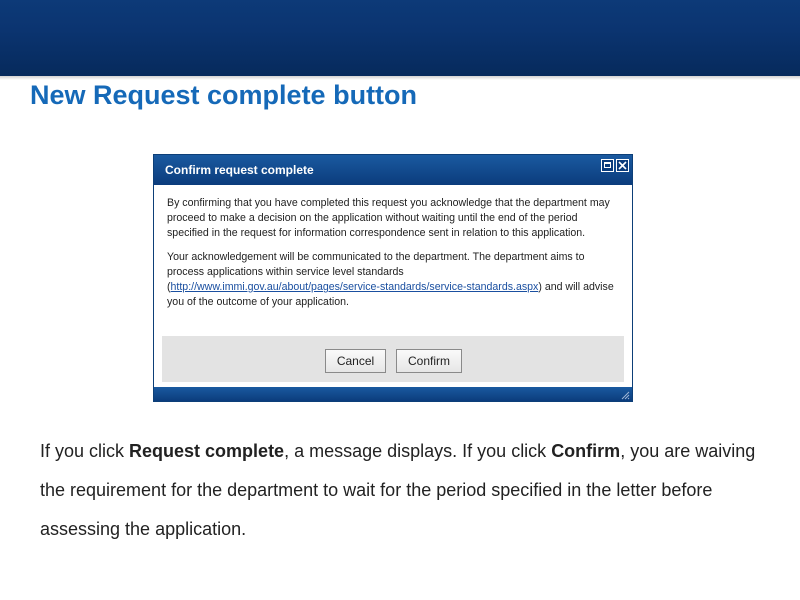  Describe the element at coordinates (355, 361) in the screenshot. I see `cancel-button: Cancel` at that location.